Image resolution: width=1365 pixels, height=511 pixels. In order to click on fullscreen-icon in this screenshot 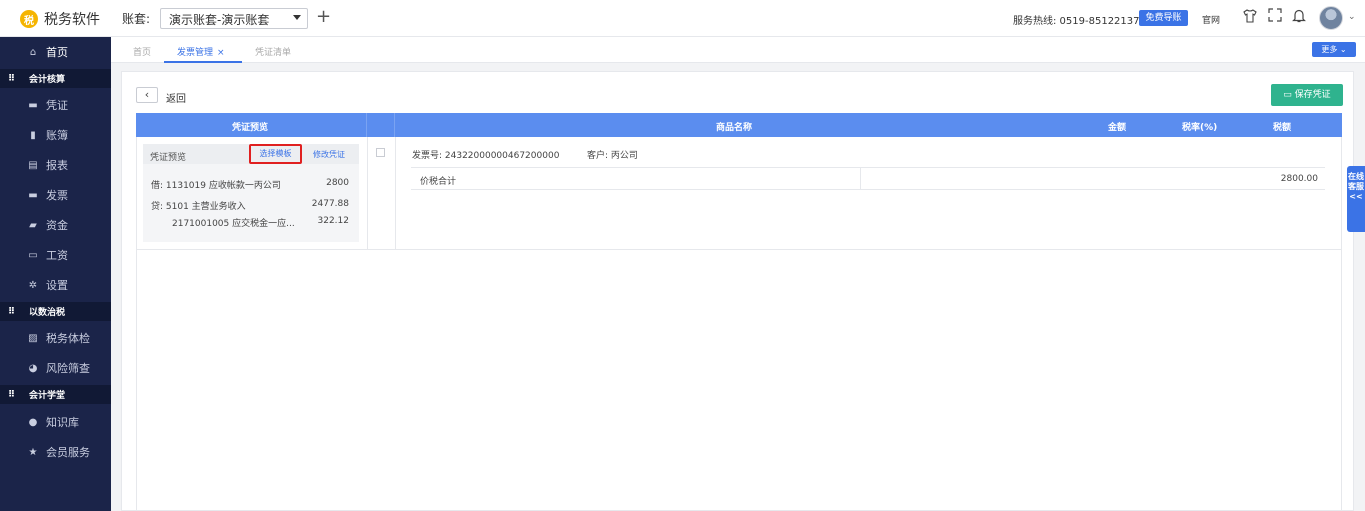, I will do `click(1275, 17)`.